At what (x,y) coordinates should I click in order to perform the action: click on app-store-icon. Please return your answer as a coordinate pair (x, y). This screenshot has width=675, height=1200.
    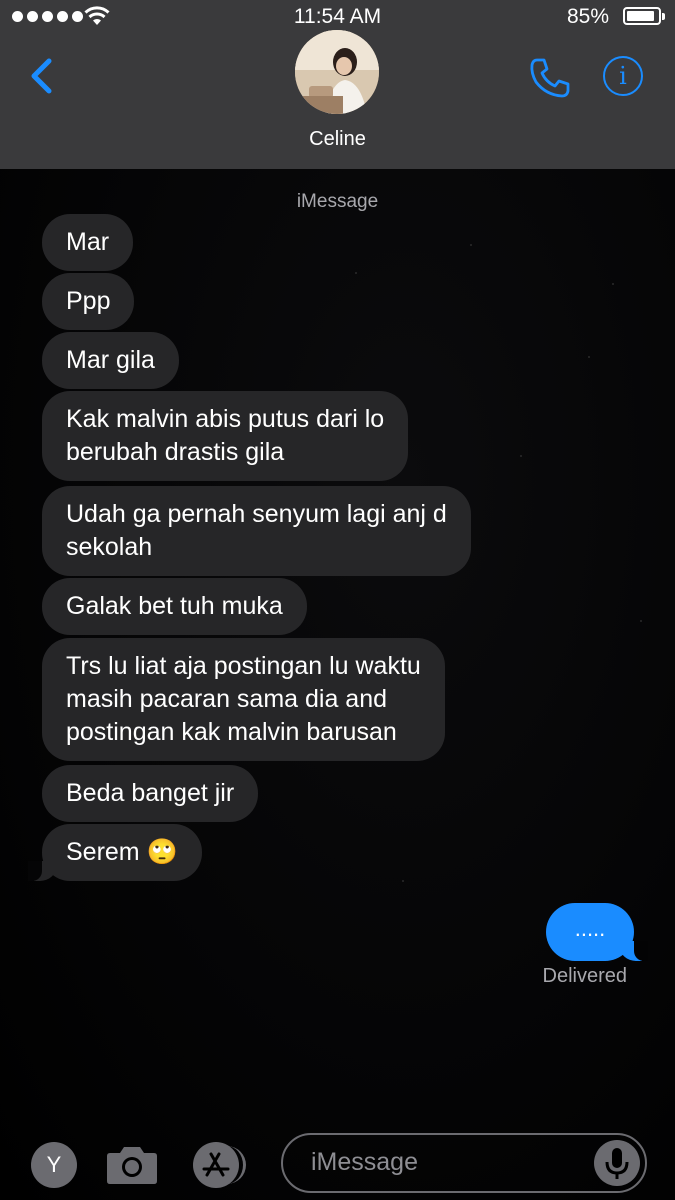
    Looking at the image, I should click on (216, 1164).